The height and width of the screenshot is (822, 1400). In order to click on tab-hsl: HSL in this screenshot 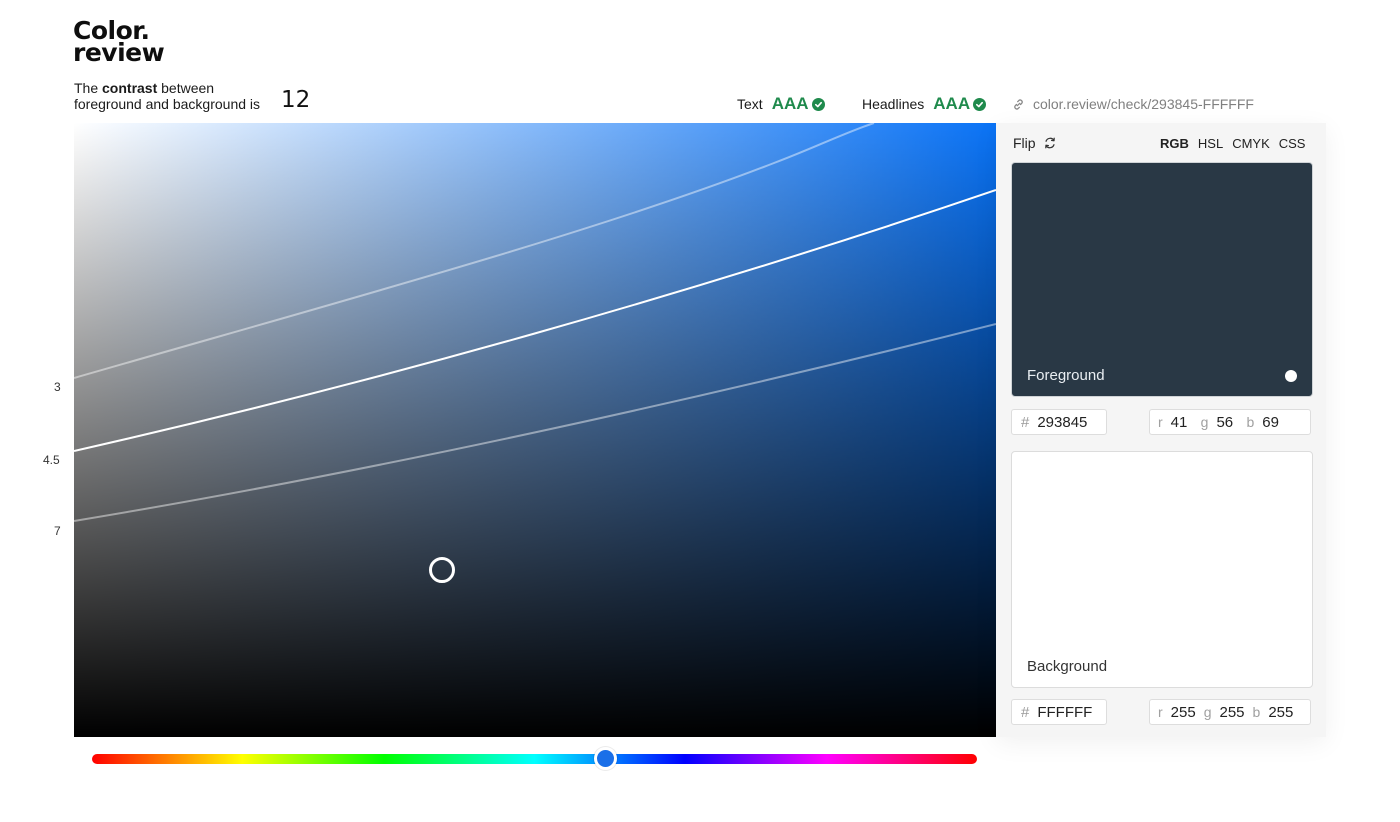, I will do `click(1210, 143)`.